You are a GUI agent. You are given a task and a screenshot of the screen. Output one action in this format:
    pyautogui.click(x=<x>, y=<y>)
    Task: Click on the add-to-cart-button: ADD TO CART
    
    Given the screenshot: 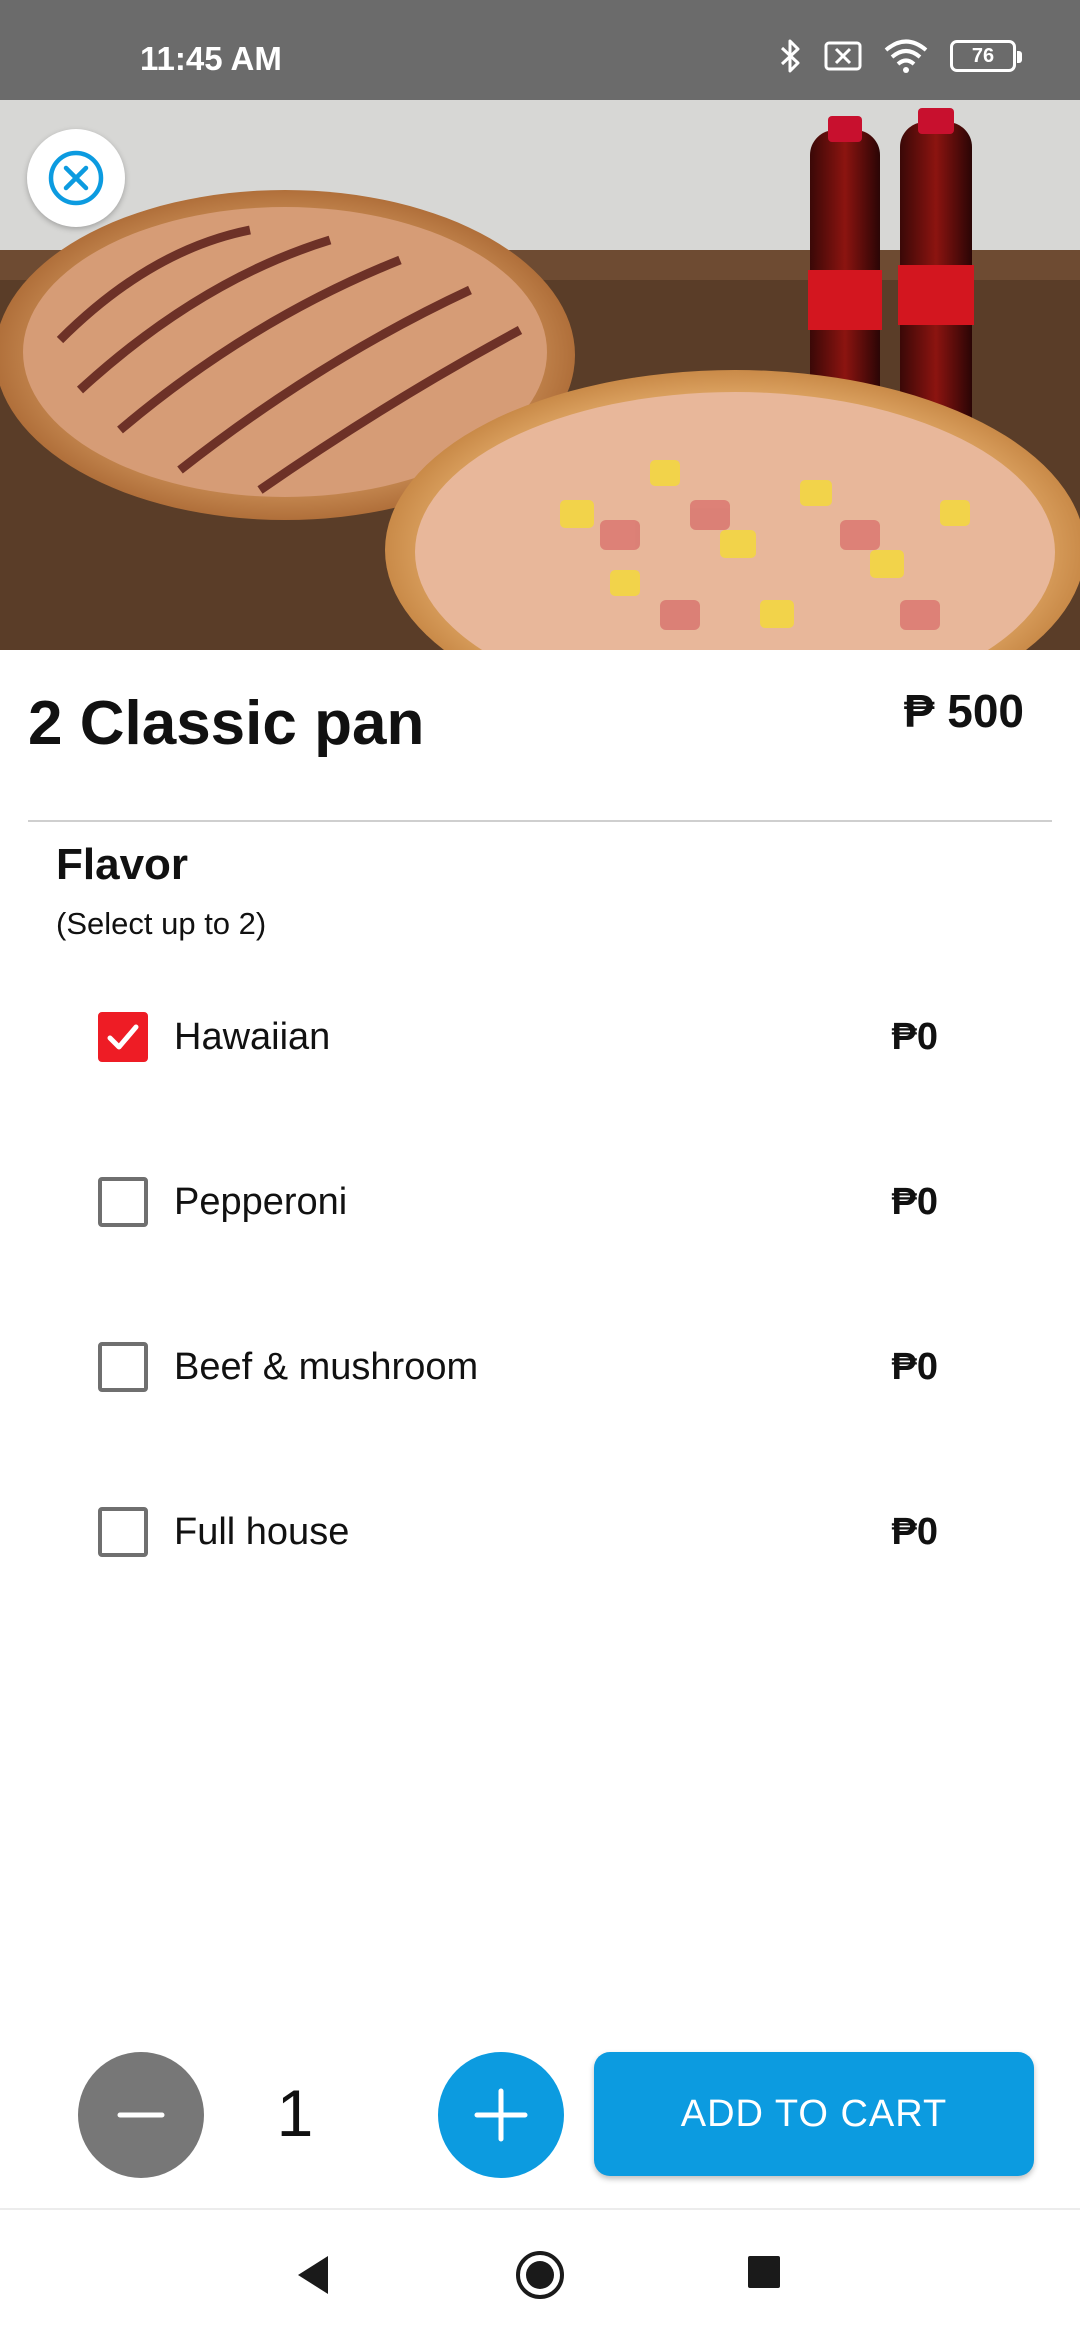 What is the action you would take?
    pyautogui.click(x=814, y=2114)
    